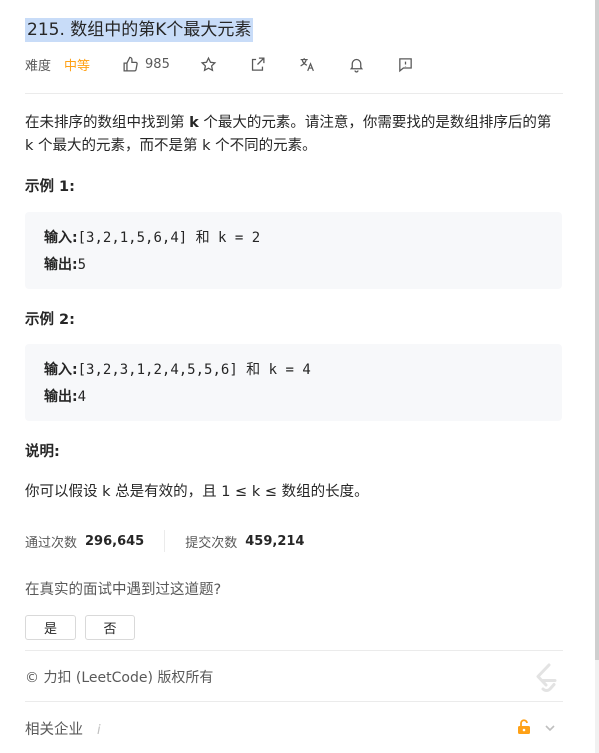 The image size is (599, 753). I want to click on interview-question: 在真实的面试中遇到过这道题?, so click(123, 590).